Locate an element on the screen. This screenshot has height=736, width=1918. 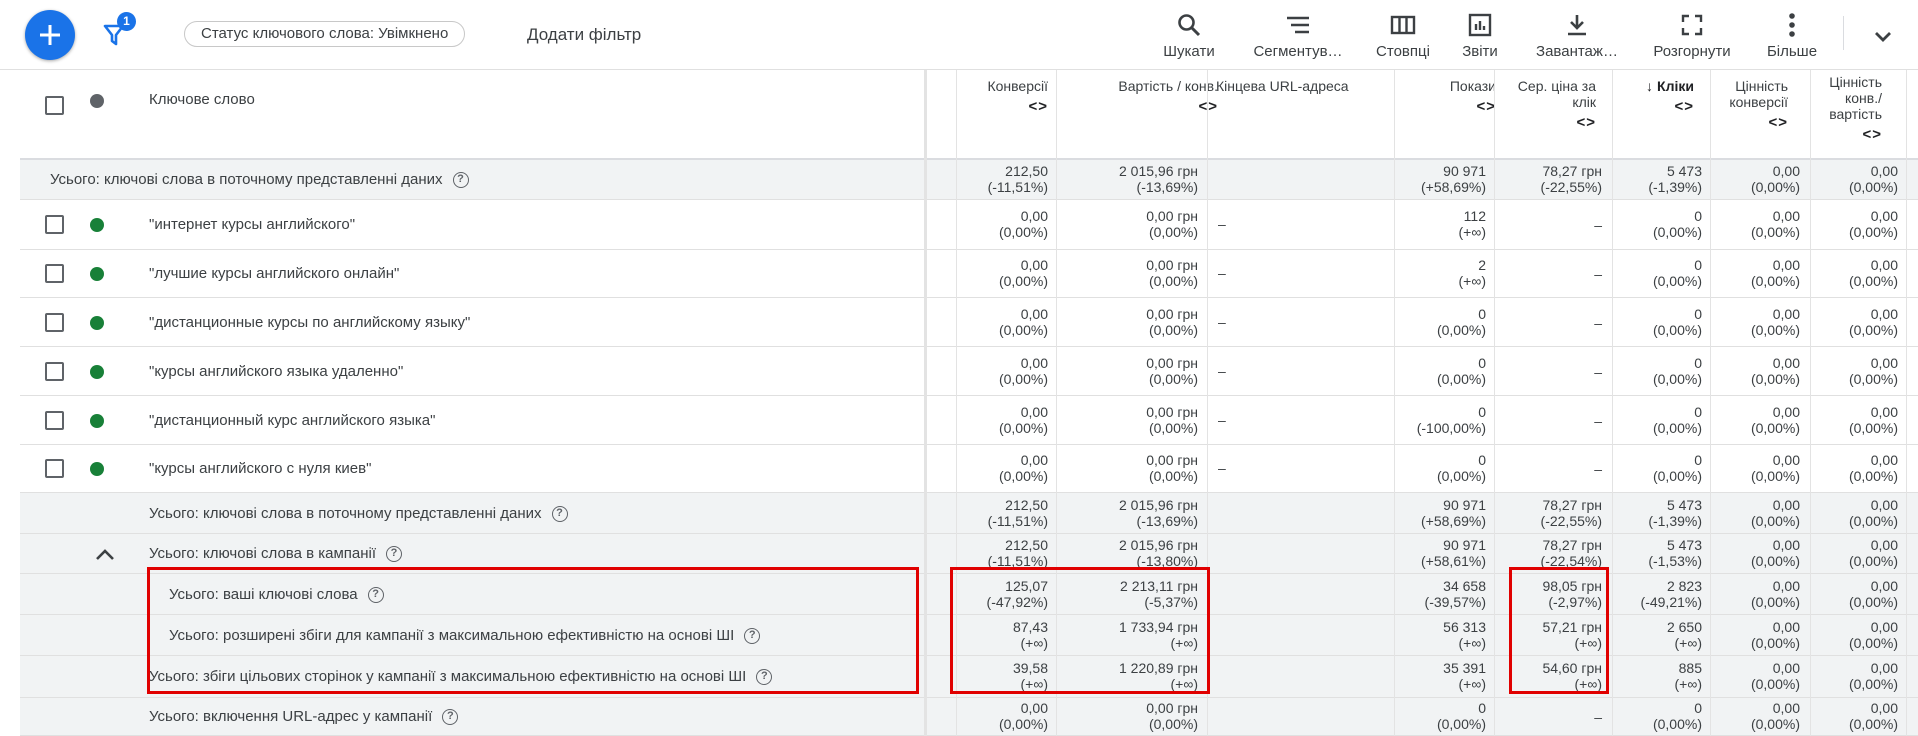
keyword-text: "курсы английского языка удаленно" is located at coordinates (276, 371).